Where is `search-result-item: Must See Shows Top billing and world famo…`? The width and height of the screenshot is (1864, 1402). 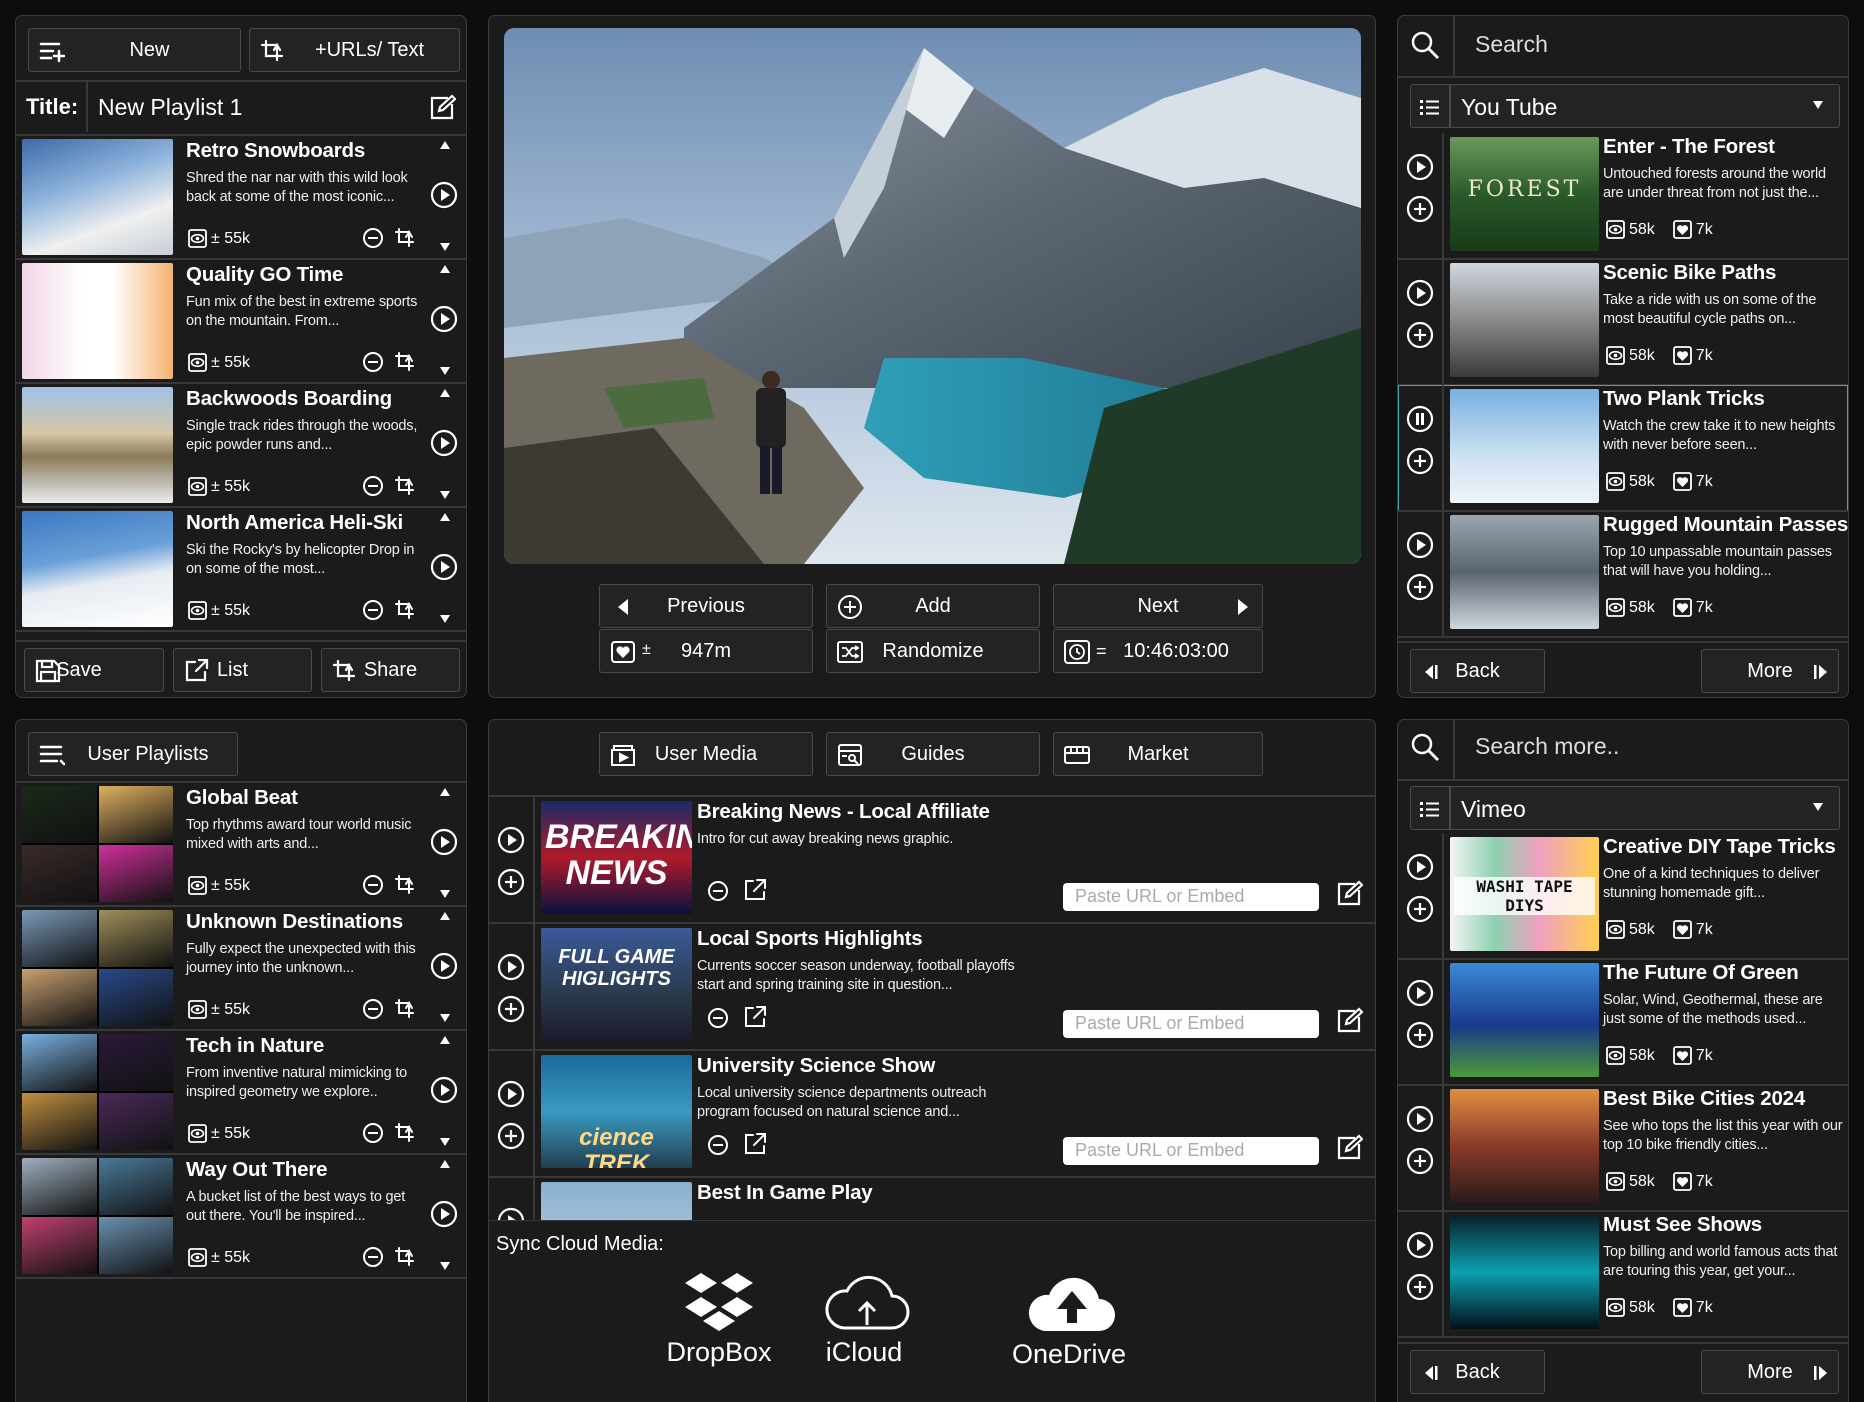 search-result-item: Must See Shows Top billing and world famo… is located at coordinates (1623, 1274).